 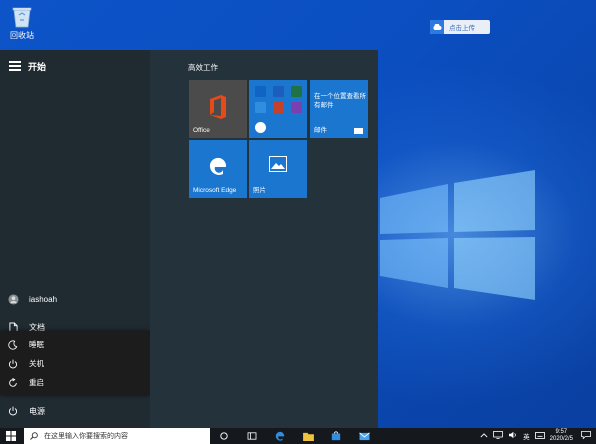 I want to click on clock: 9:57 2020/2/5, so click(x=561, y=436).